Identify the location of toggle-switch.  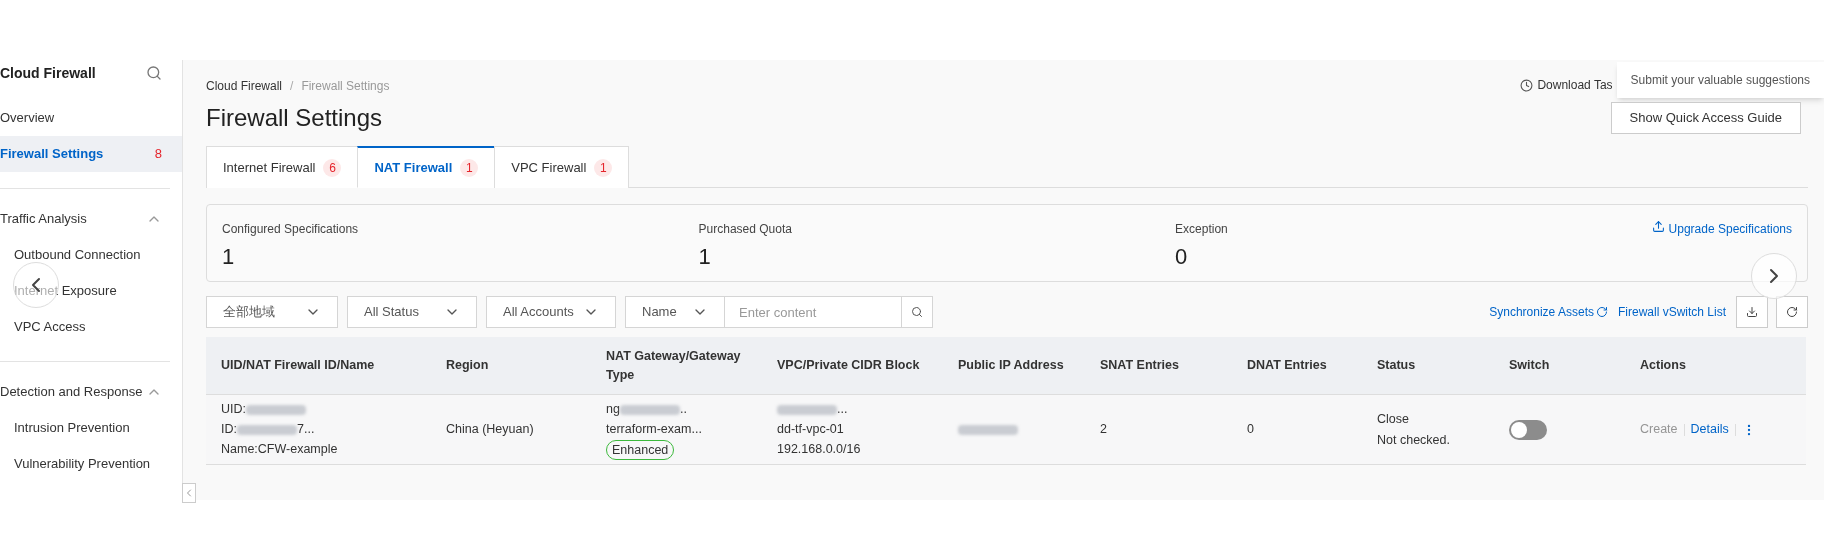
(1528, 429).